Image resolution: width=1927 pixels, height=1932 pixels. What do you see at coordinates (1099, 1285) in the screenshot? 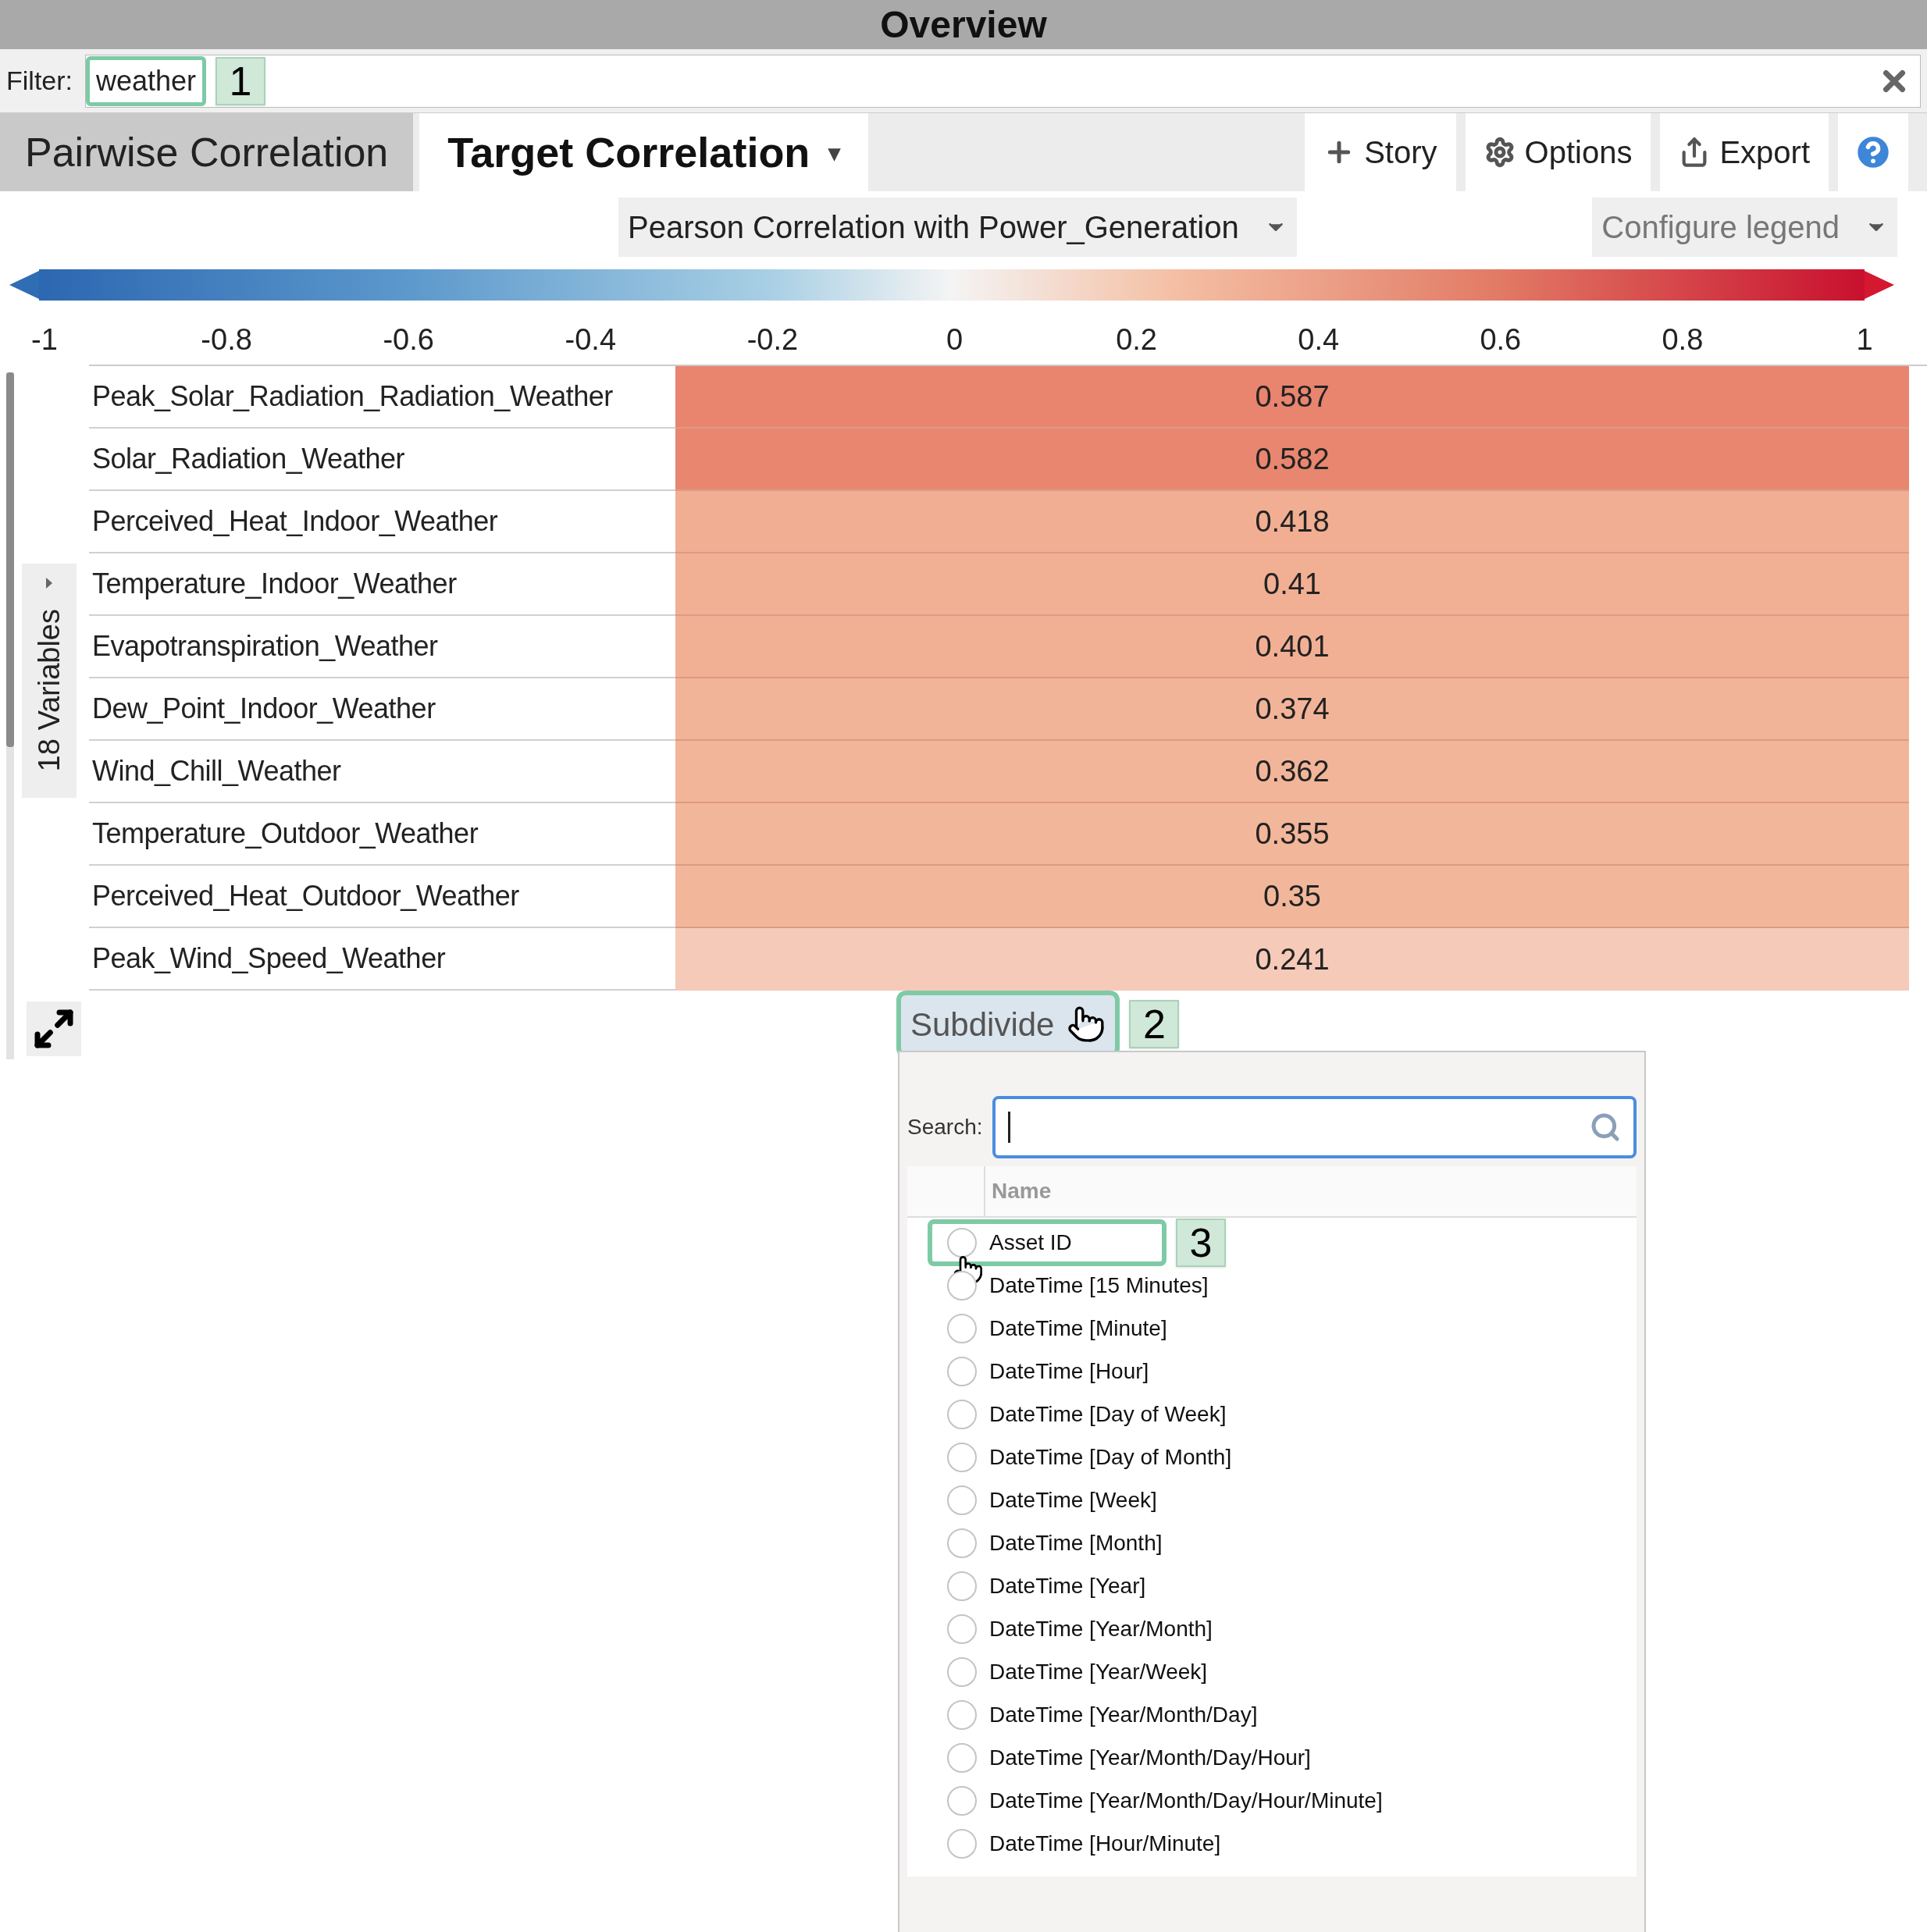
I see `field-option: DateTime [15 Minutes]` at bounding box center [1099, 1285].